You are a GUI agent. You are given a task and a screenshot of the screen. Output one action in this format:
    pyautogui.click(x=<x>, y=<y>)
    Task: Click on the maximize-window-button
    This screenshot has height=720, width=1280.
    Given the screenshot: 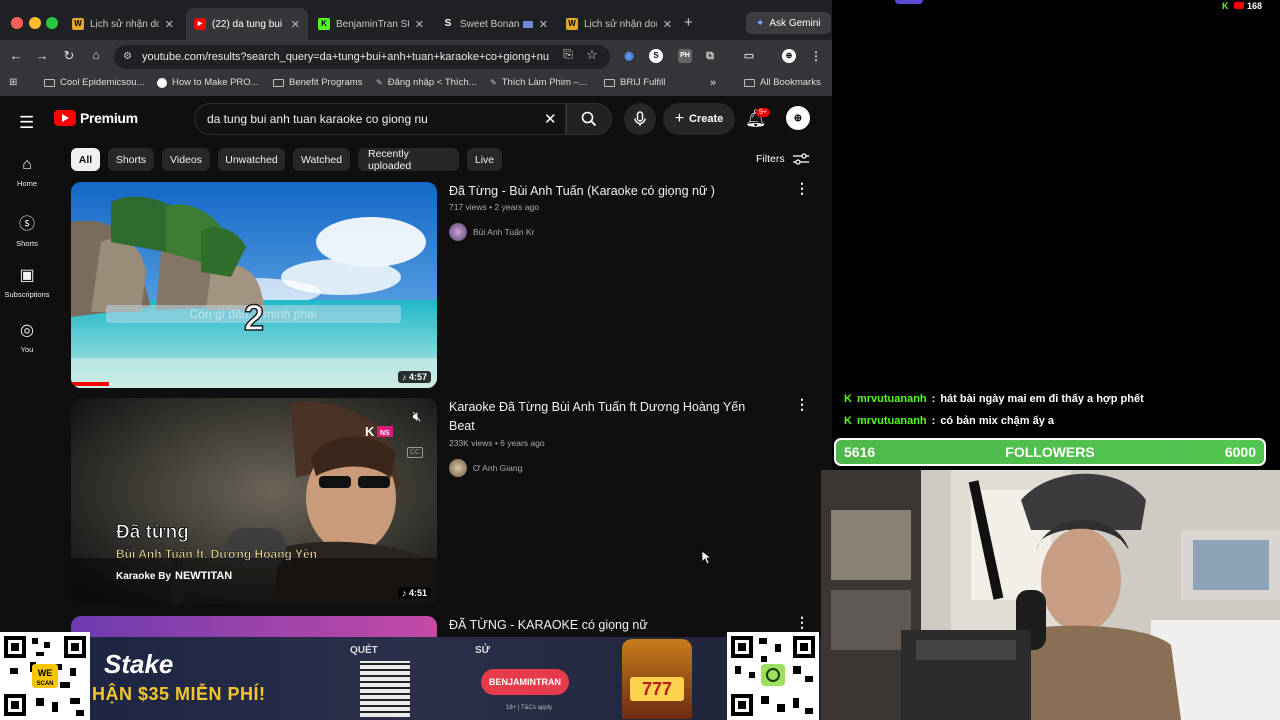 What is the action you would take?
    pyautogui.click(x=52, y=23)
    